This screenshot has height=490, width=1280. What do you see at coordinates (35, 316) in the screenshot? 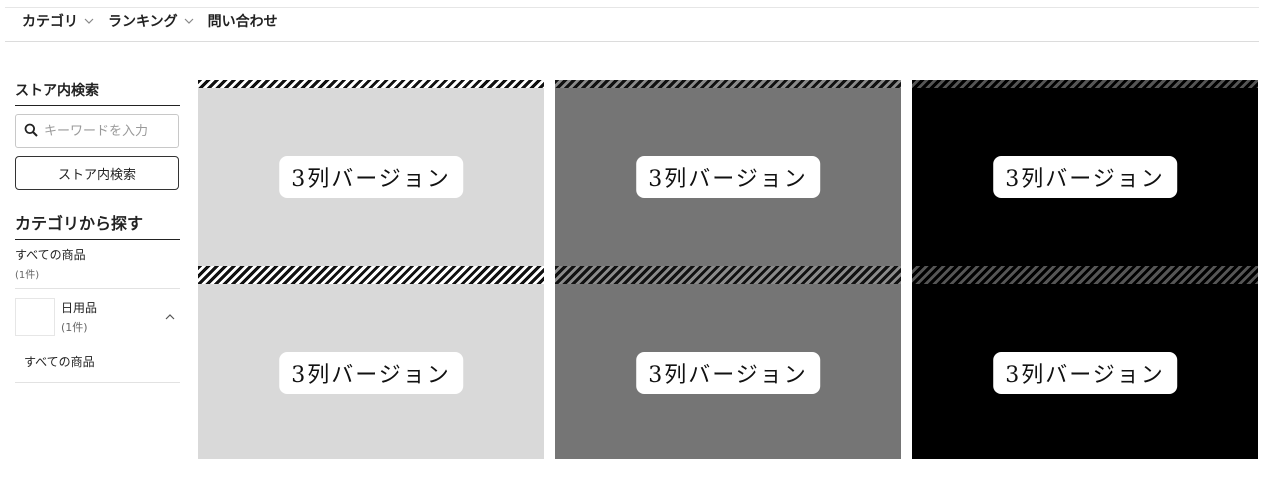
I see `category-thumbnail` at bounding box center [35, 316].